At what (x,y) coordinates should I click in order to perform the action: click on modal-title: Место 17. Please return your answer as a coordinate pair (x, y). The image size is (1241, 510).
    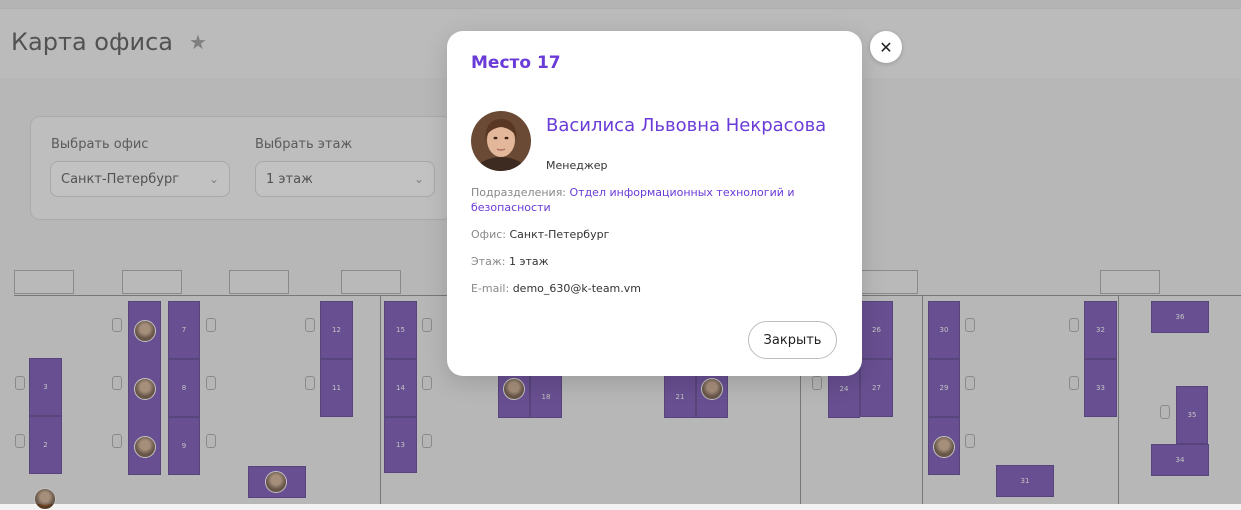
    Looking at the image, I should click on (516, 63).